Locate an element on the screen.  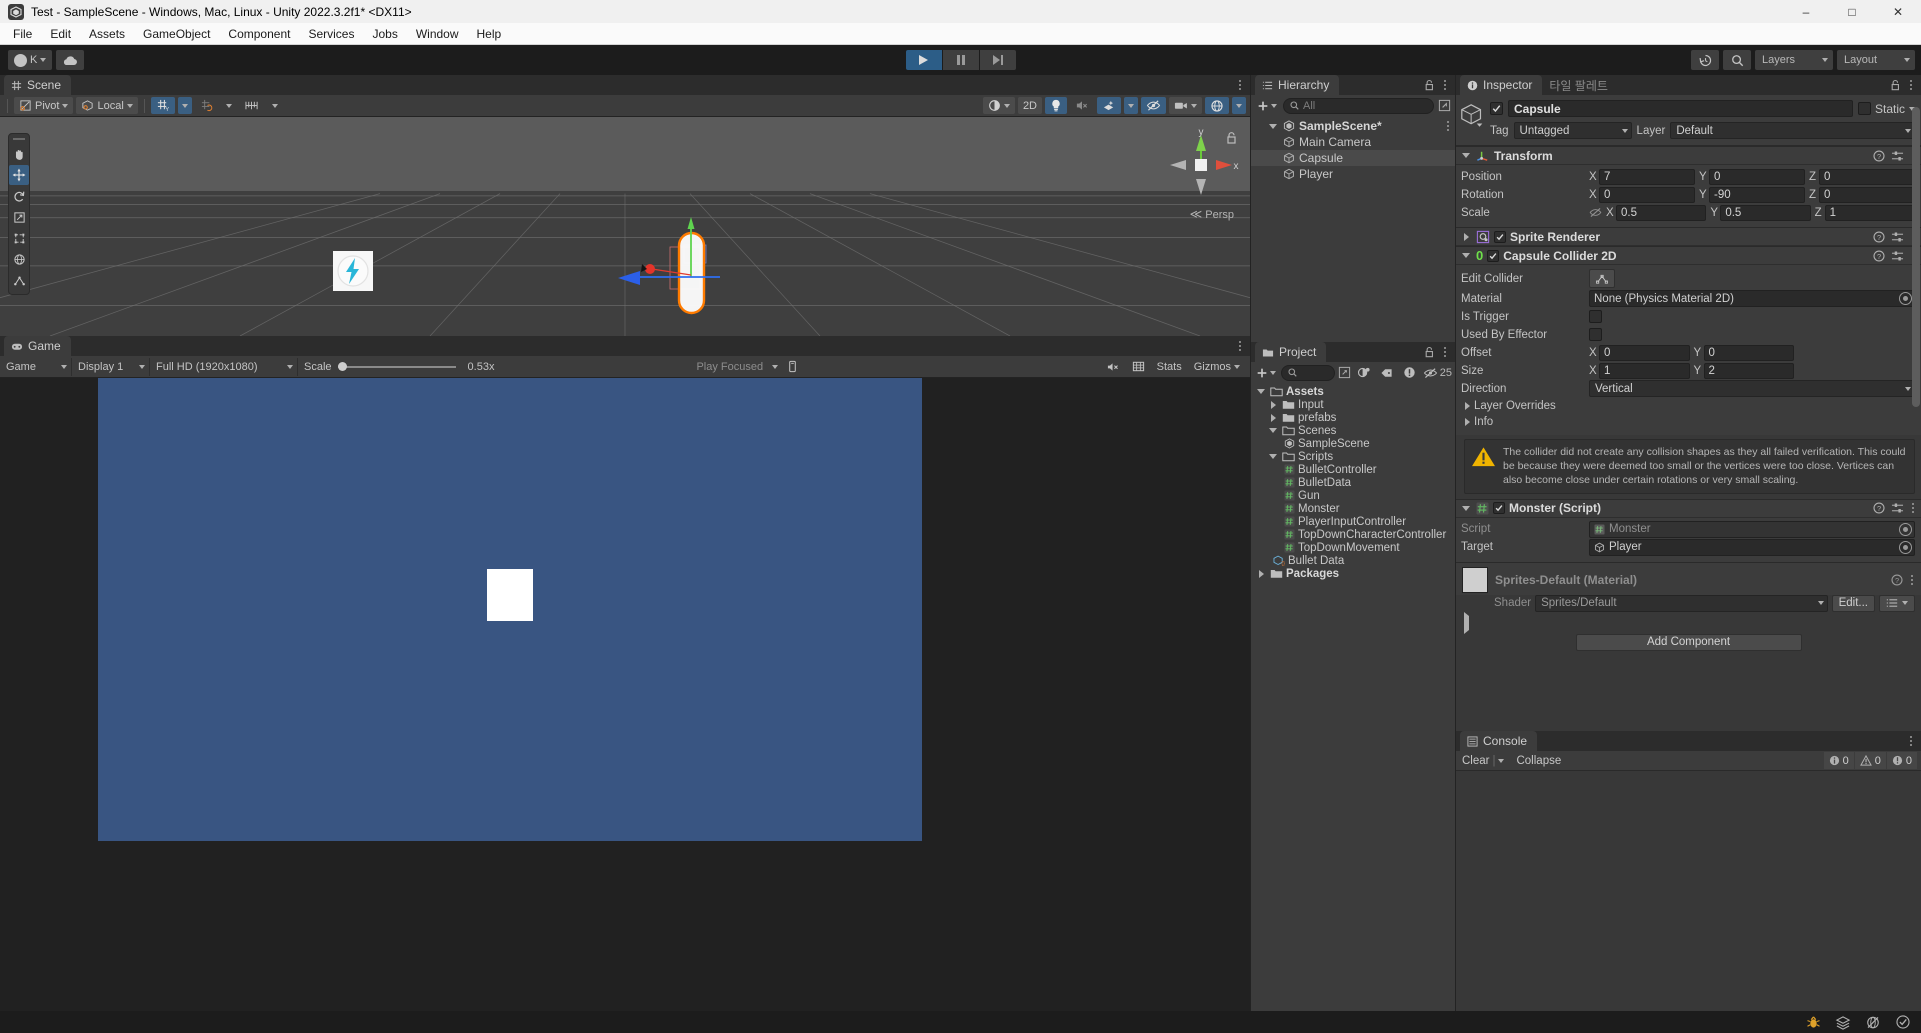
project-item-scripts: Scripts is located at coordinates (1353, 456).